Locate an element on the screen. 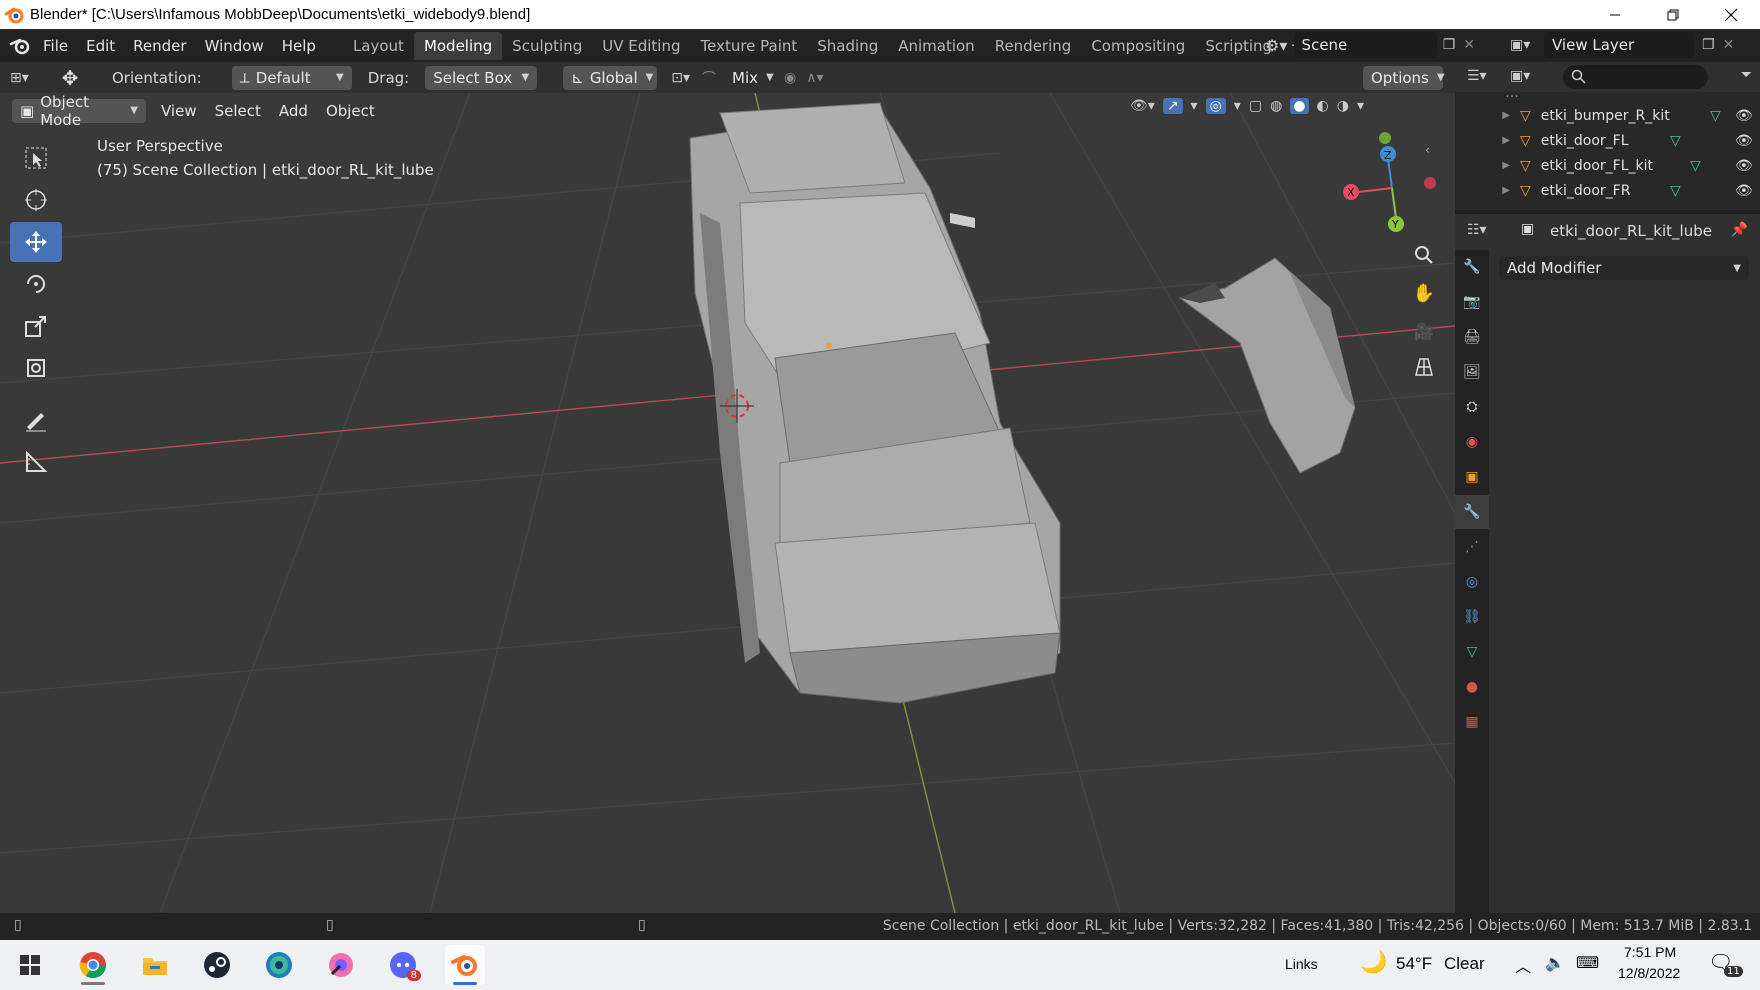  tab-animation: Animation is located at coordinates (936, 46).